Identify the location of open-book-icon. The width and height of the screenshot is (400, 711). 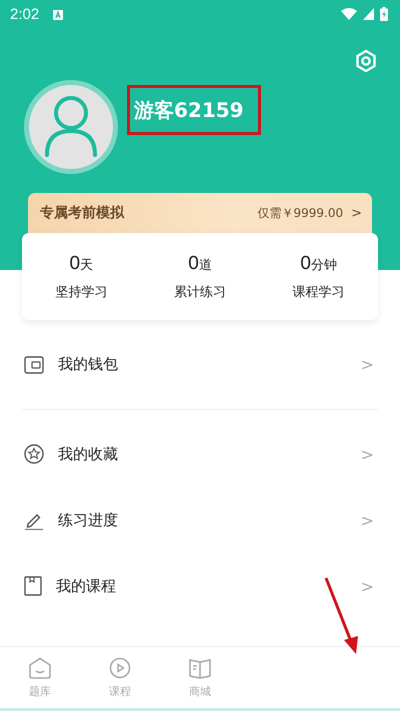
(200, 667).